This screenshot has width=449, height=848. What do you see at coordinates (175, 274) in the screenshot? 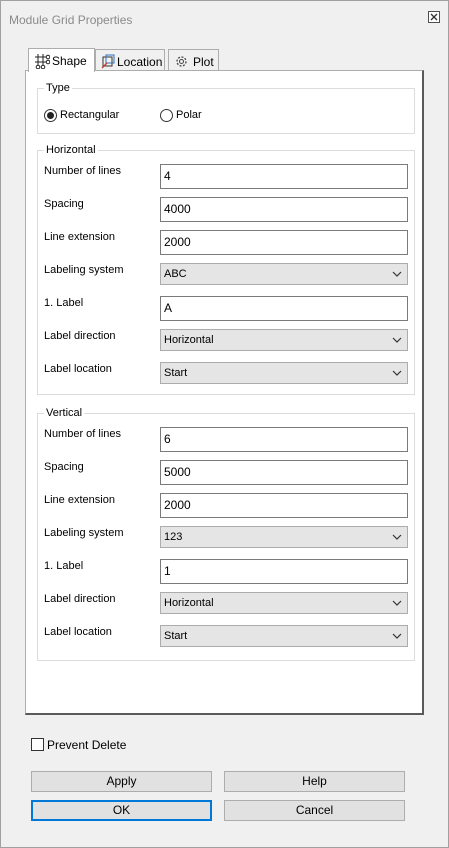
I see `h-labeling-system-value: ABC` at bounding box center [175, 274].